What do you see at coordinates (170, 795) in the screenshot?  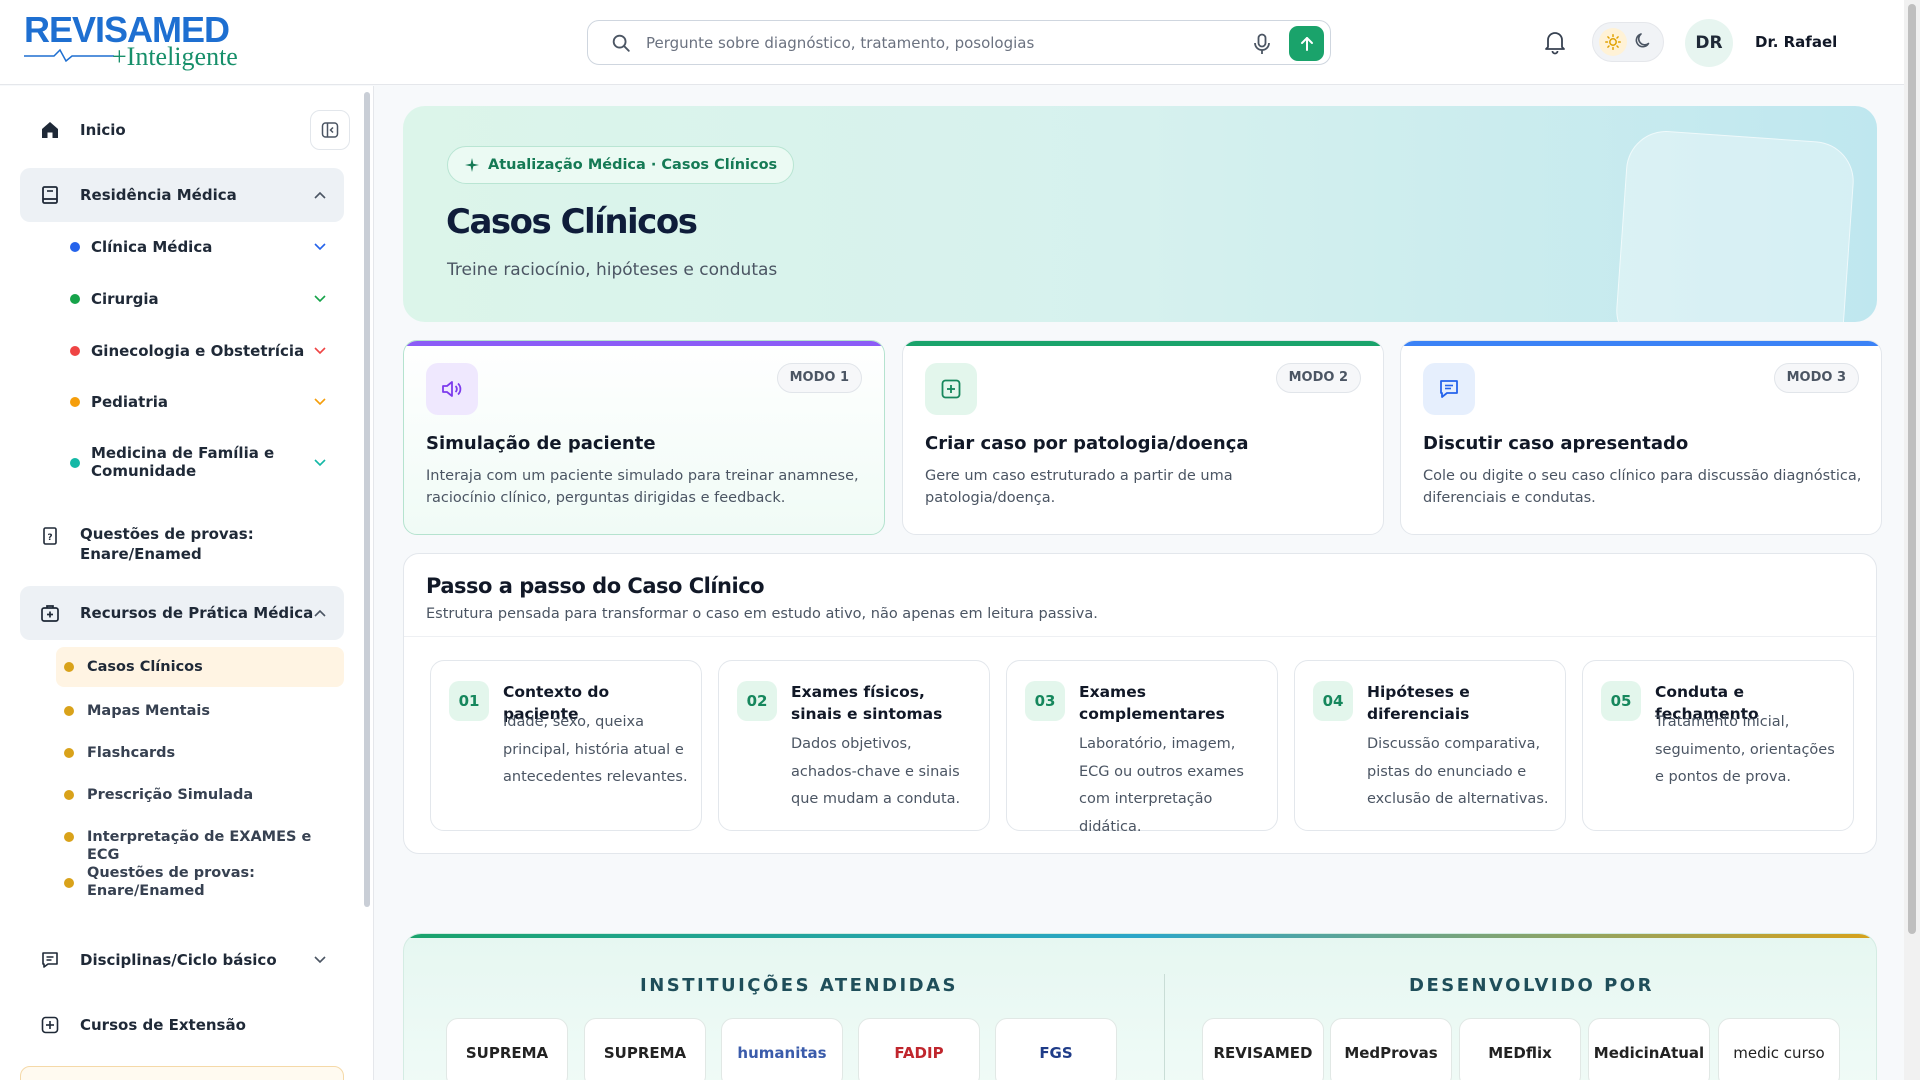 I see `resource-label: Prescrição Simulada` at bounding box center [170, 795].